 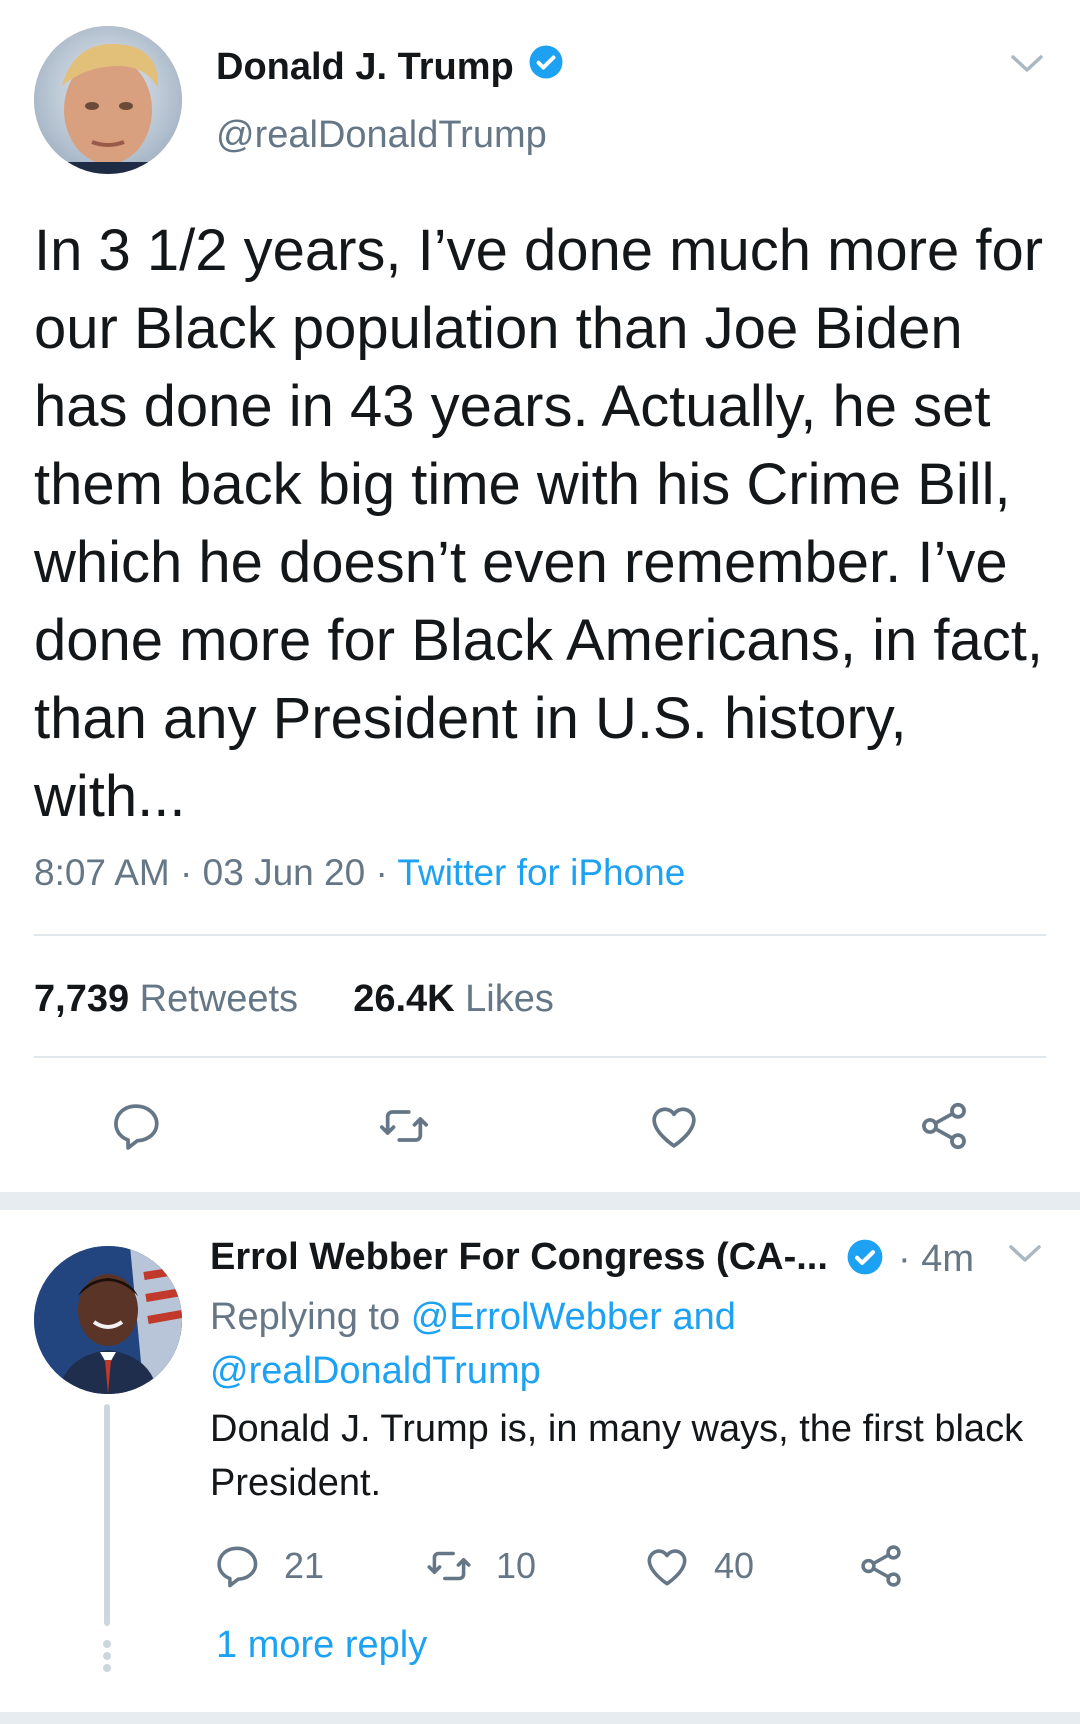 What do you see at coordinates (404, 999) in the screenshot?
I see `likes-count: 26.4K` at bounding box center [404, 999].